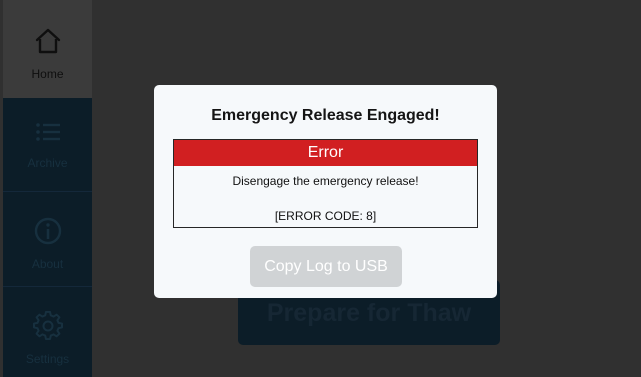  I want to click on info-icon, so click(47, 231).